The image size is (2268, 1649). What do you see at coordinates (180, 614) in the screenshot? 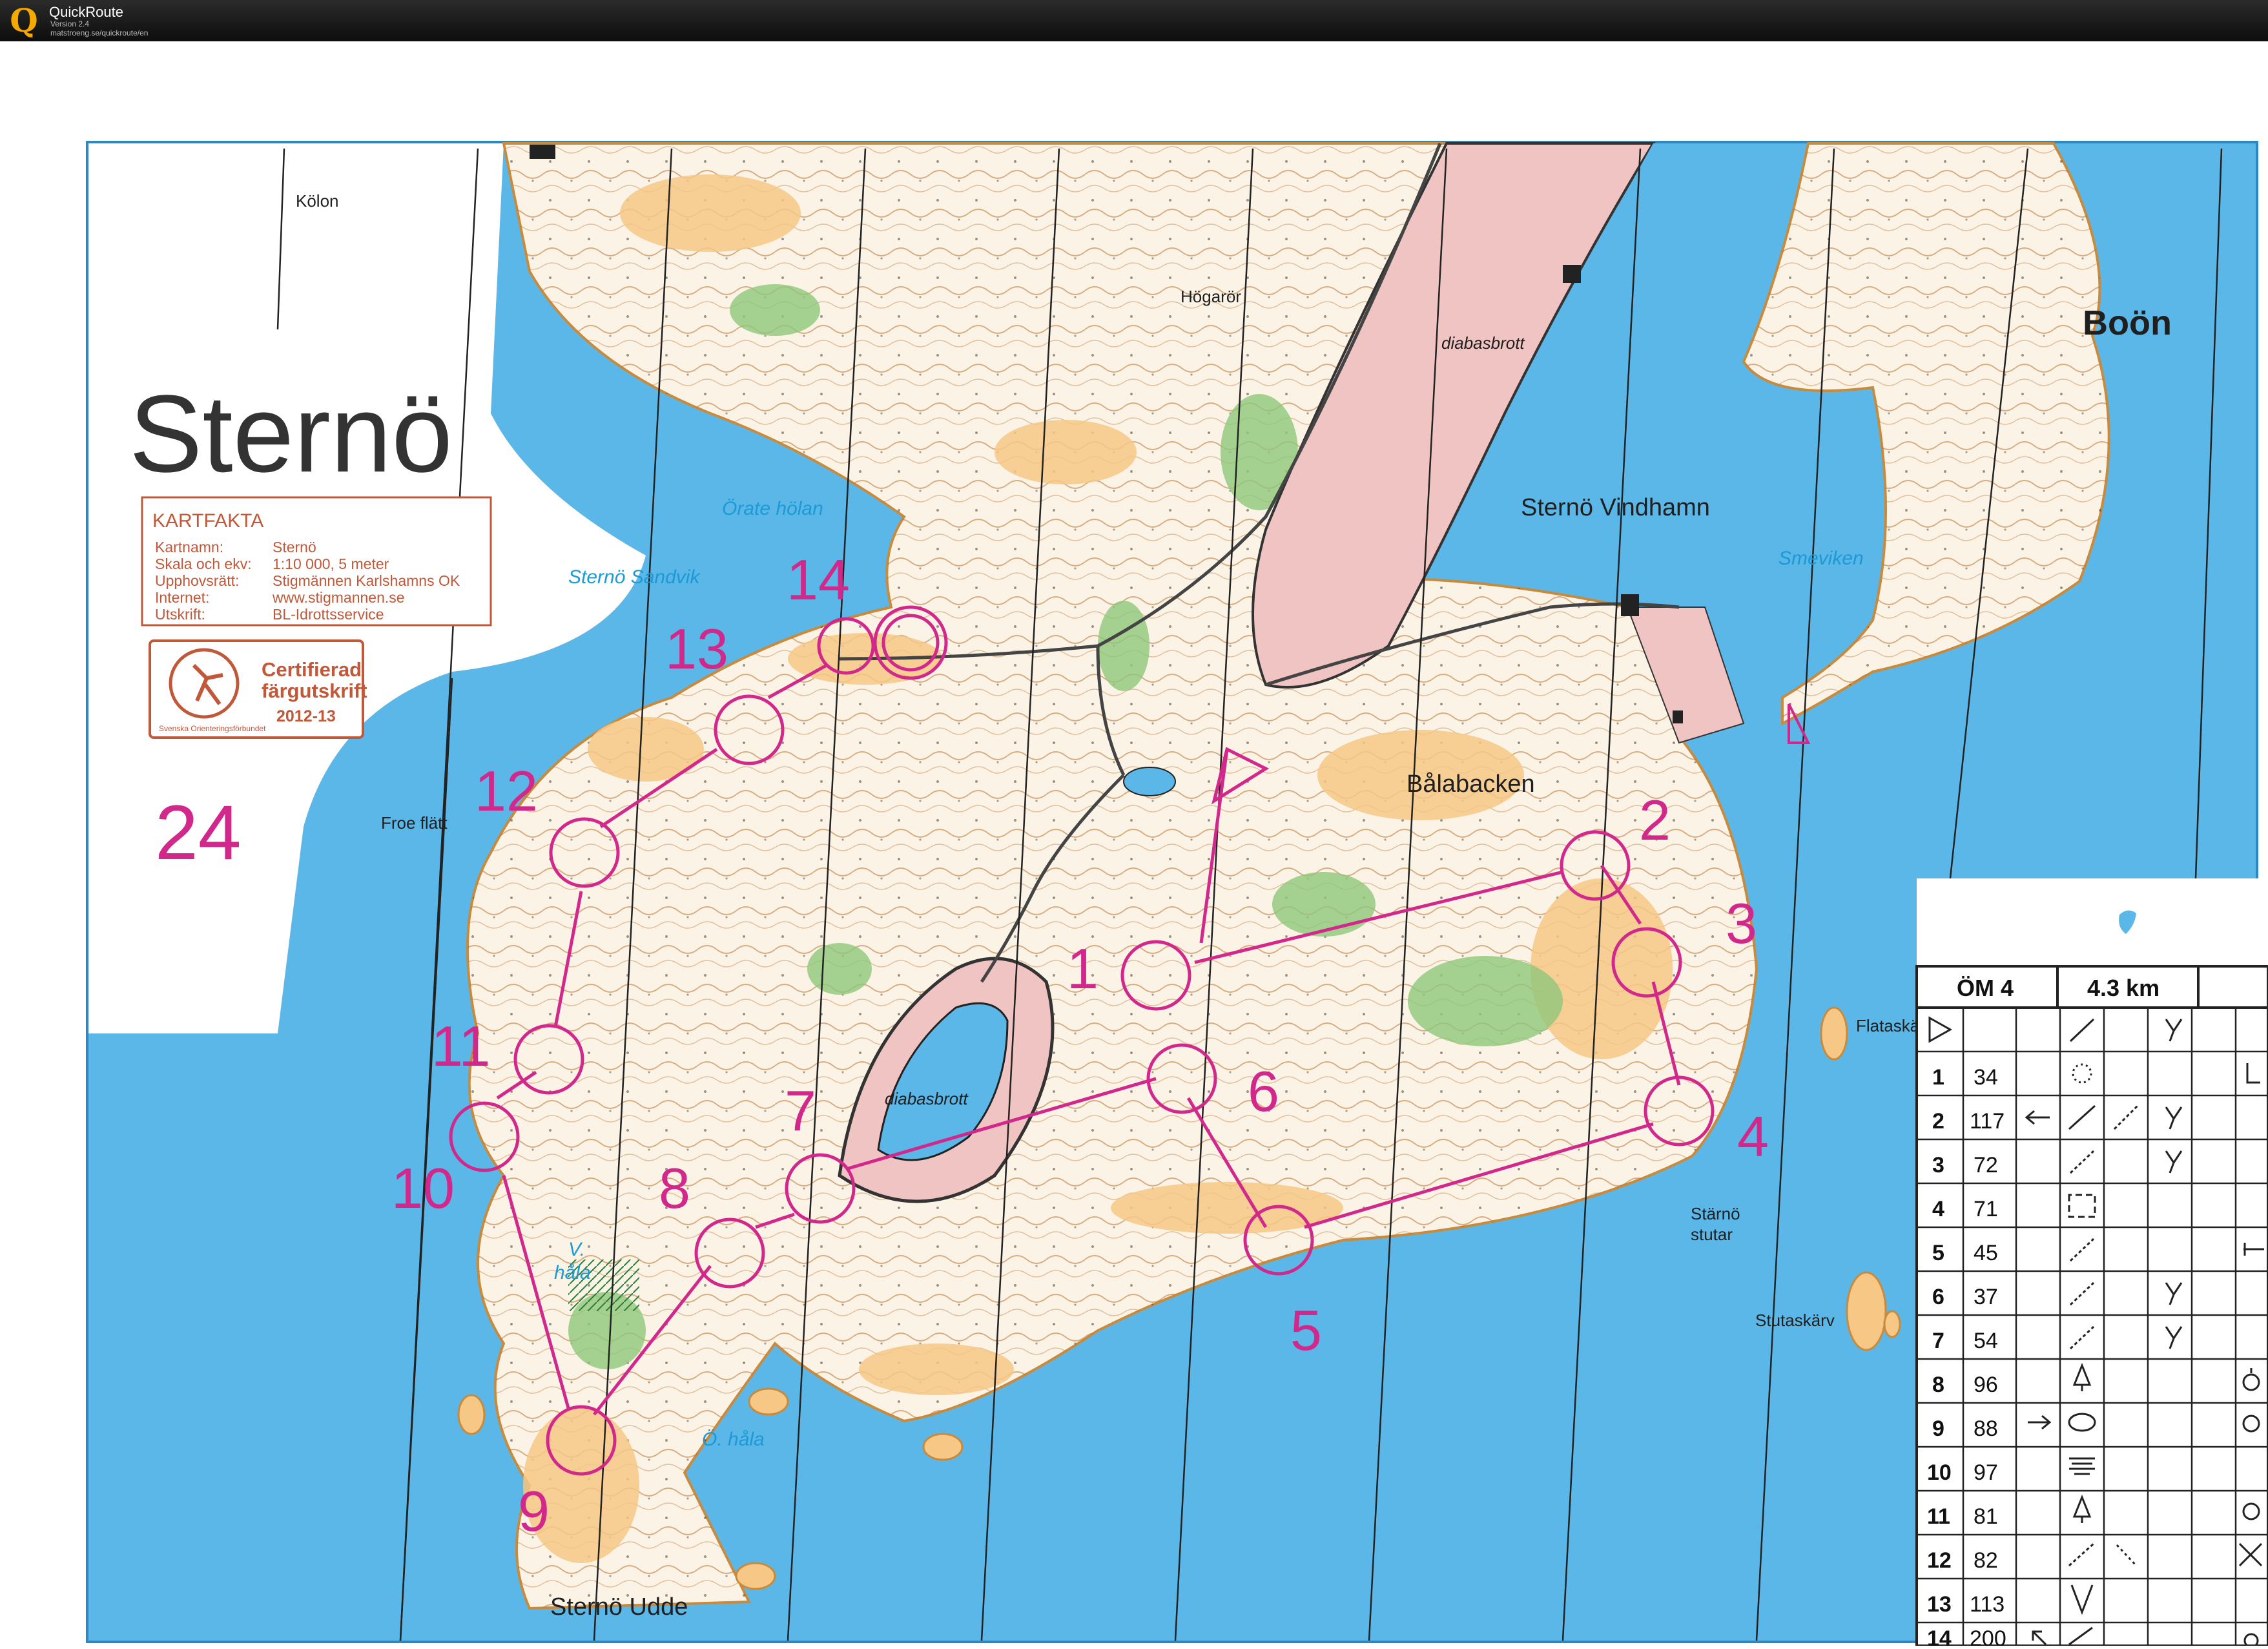
I see `kartfakta-label: Utskrift:` at bounding box center [180, 614].